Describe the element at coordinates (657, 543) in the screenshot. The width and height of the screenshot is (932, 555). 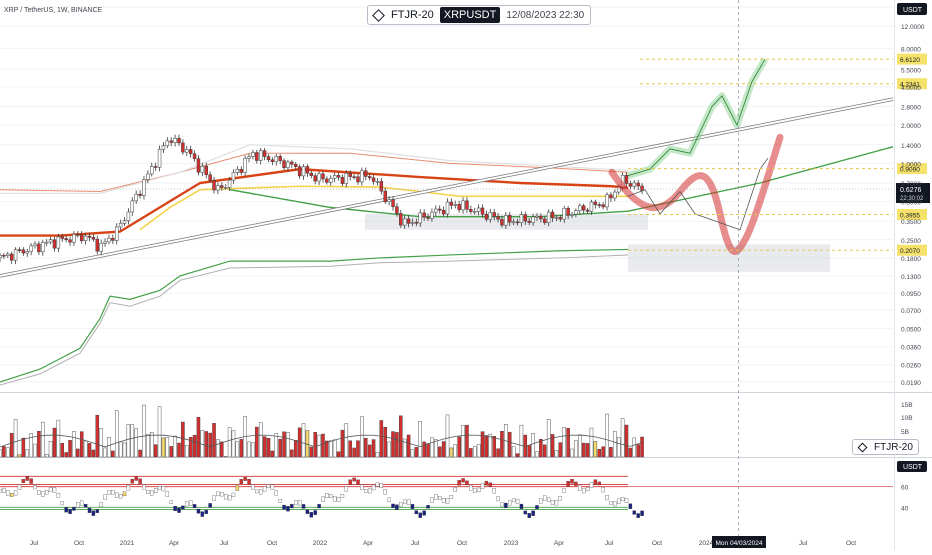
I see `time-tick-label: Oct` at that location.